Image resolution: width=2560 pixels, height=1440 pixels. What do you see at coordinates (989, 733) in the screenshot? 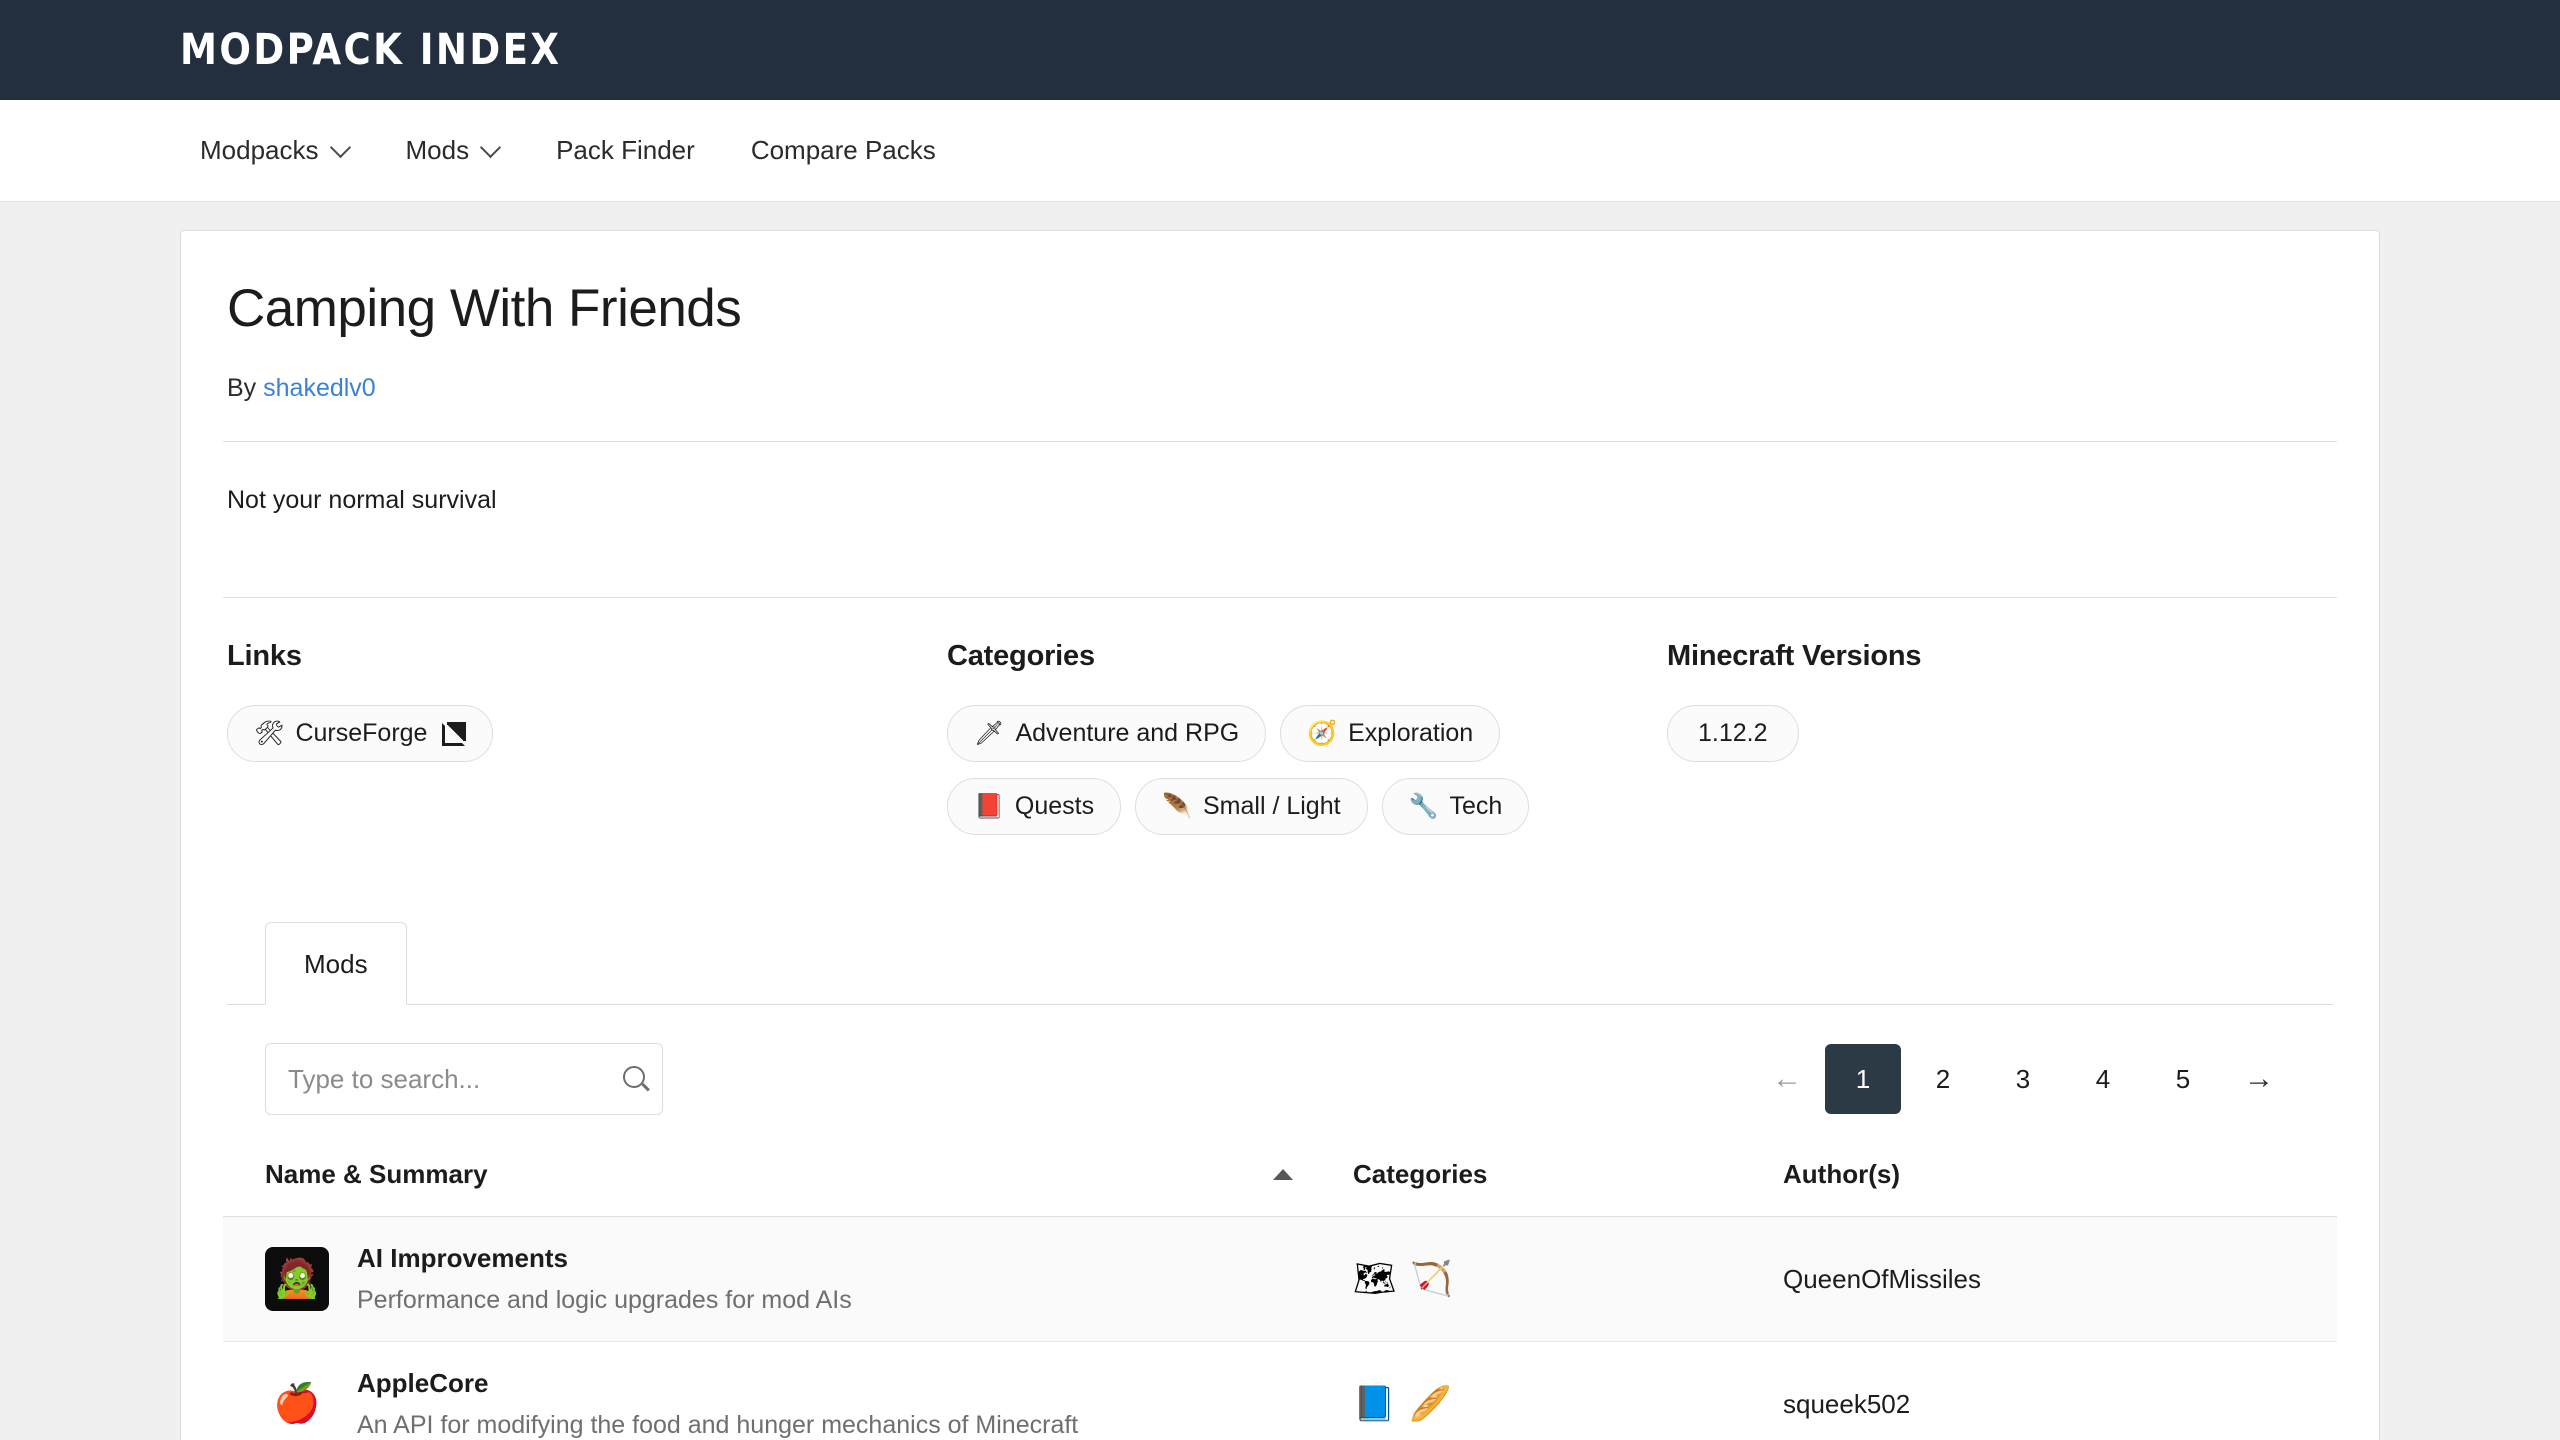
I see `dagger-icon: 🗡` at bounding box center [989, 733].